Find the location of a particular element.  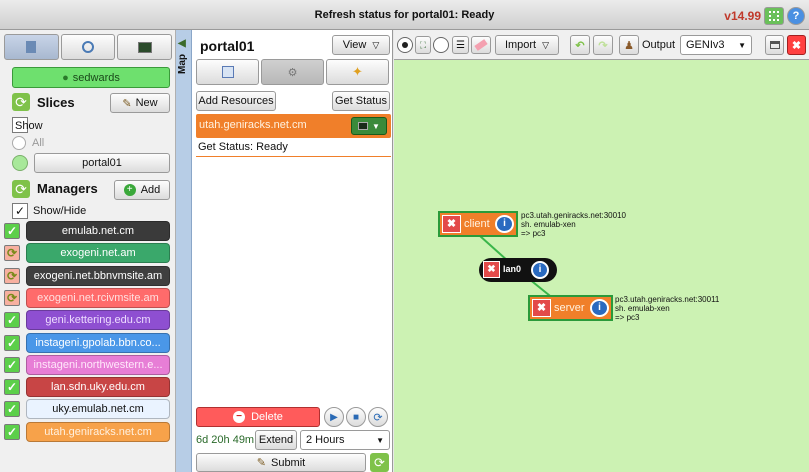

client-node: ✖ client i is located at coordinates (478, 224).